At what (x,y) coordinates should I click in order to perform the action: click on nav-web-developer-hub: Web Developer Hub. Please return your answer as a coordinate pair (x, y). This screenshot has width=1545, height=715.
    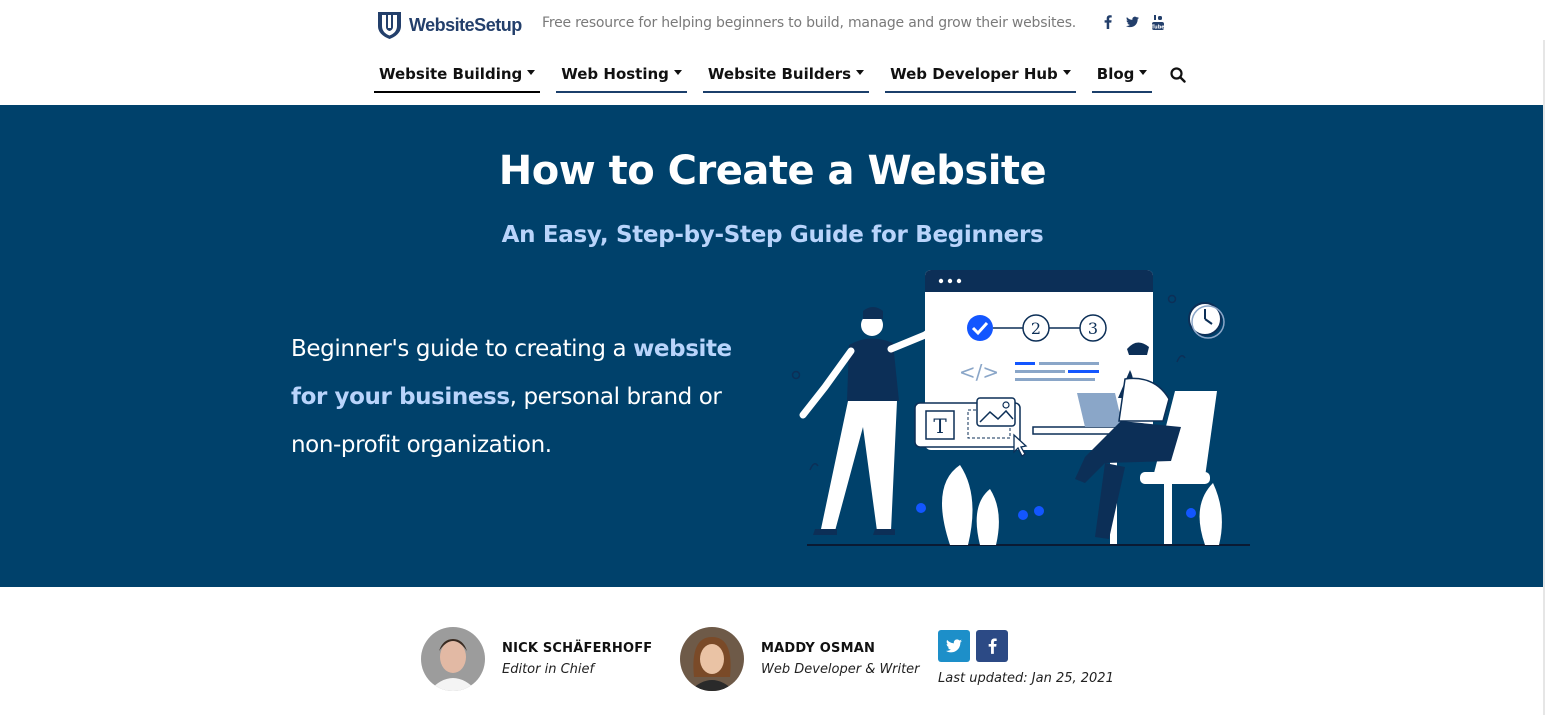
    Looking at the image, I should click on (980, 74).